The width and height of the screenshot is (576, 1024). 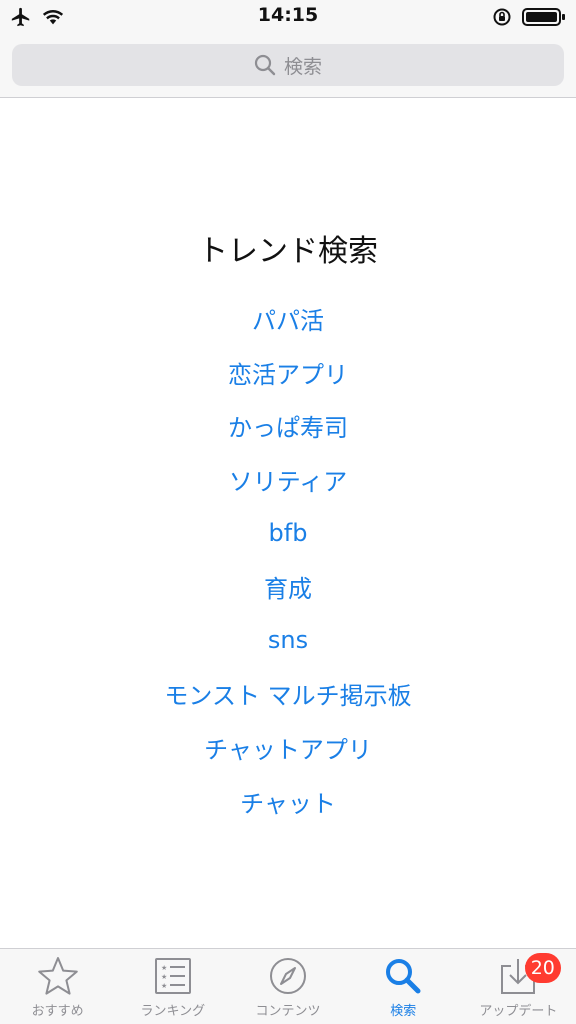 I want to click on tab-ranking: ★ ★ ★ ランキング, so click(x=172, y=986).